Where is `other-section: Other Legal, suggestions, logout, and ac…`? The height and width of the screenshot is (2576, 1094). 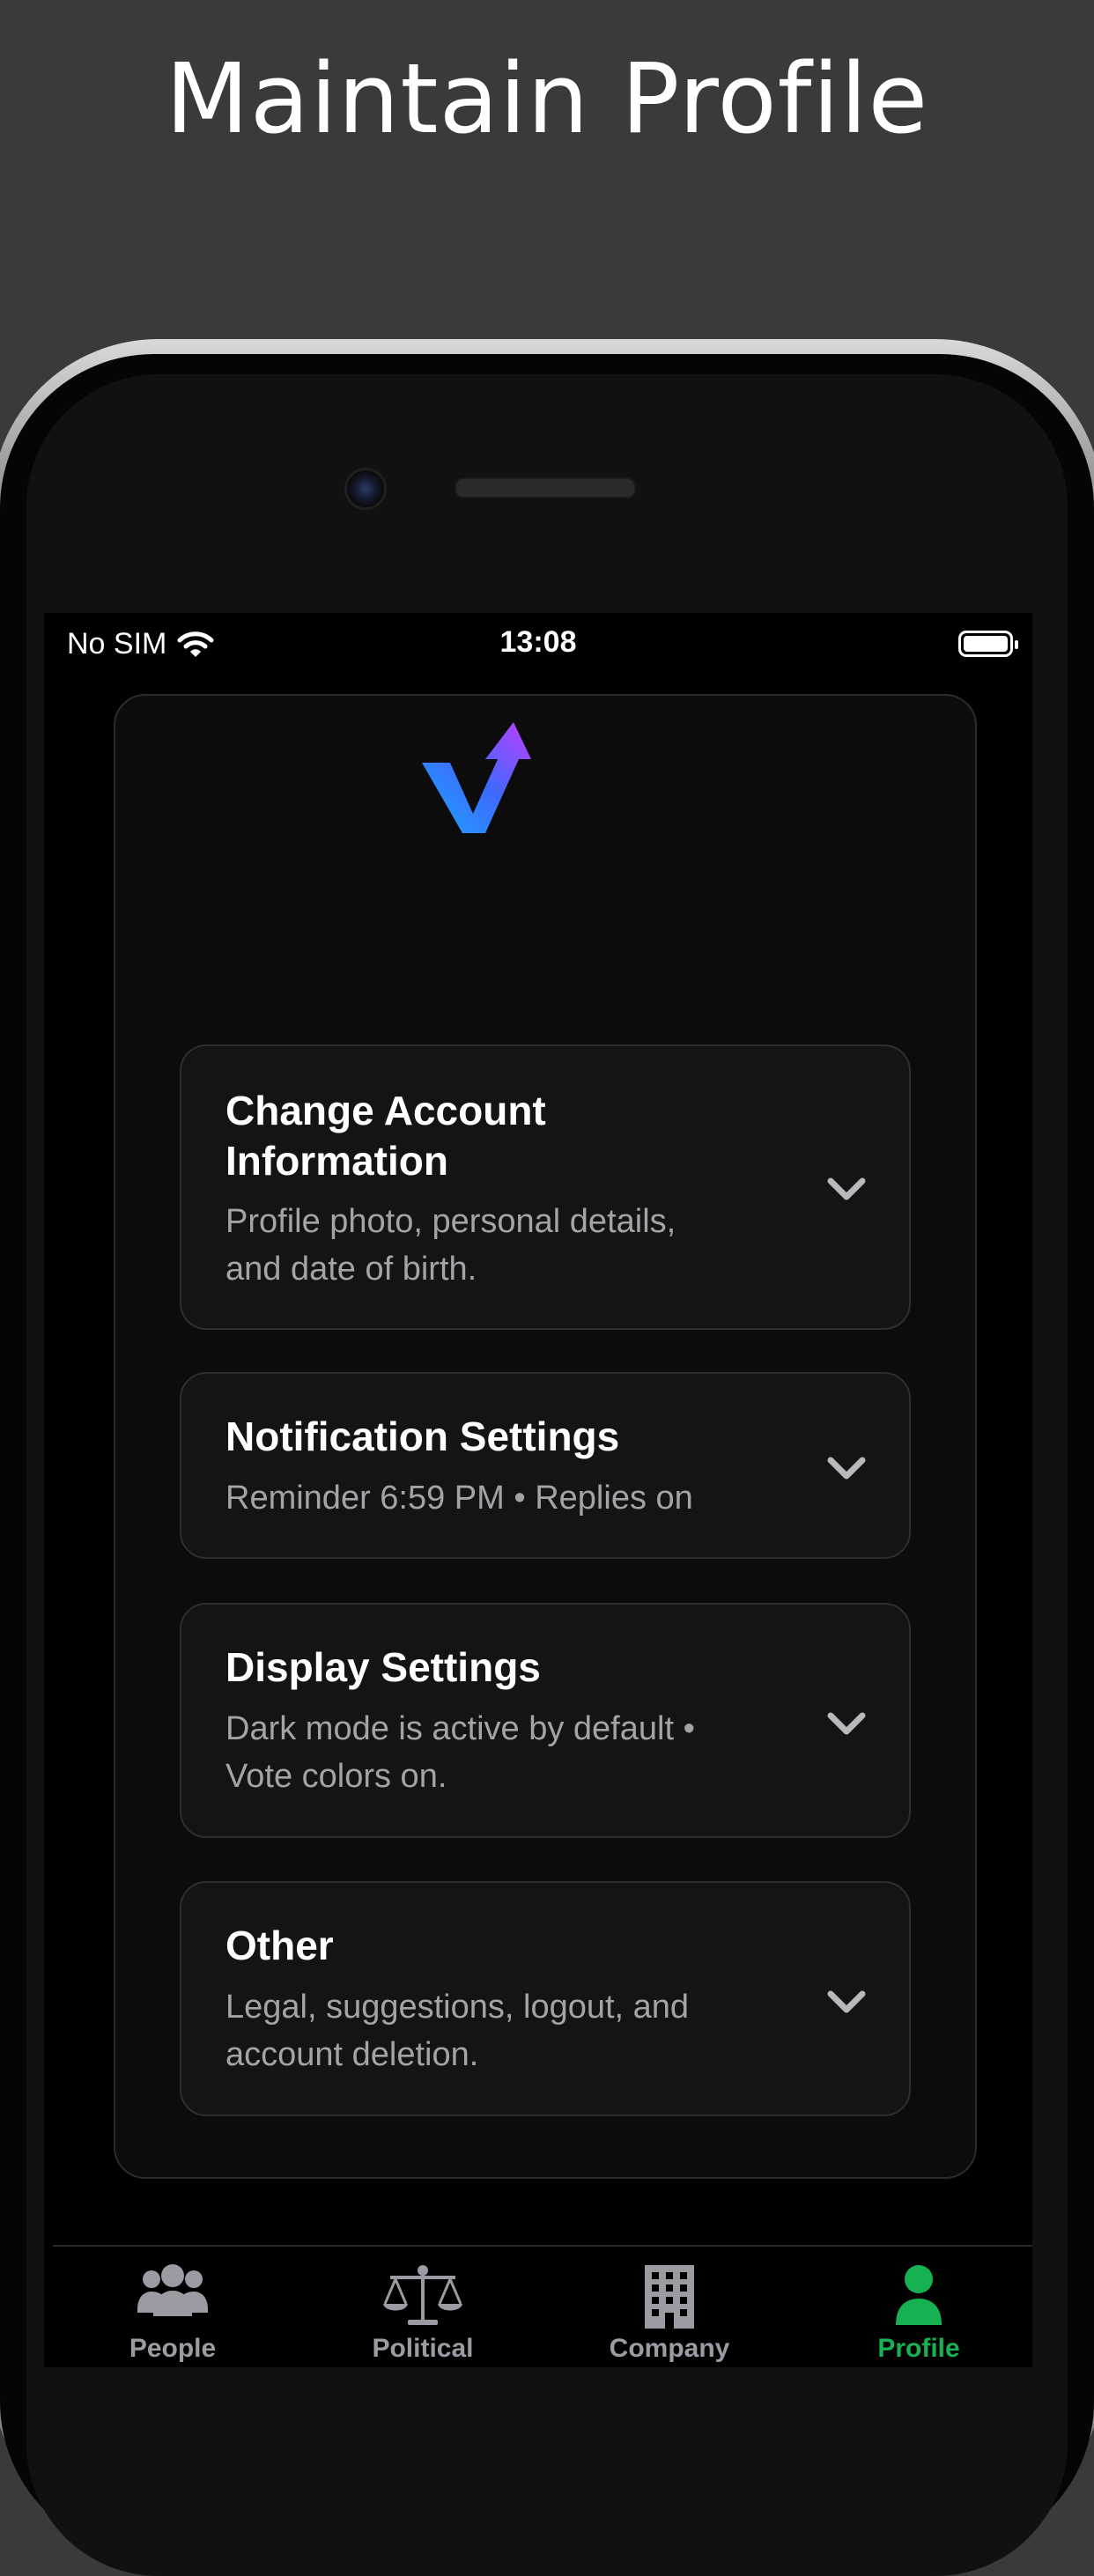 other-section: Other Legal, suggestions, logout, and ac… is located at coordinates (545, 1998).